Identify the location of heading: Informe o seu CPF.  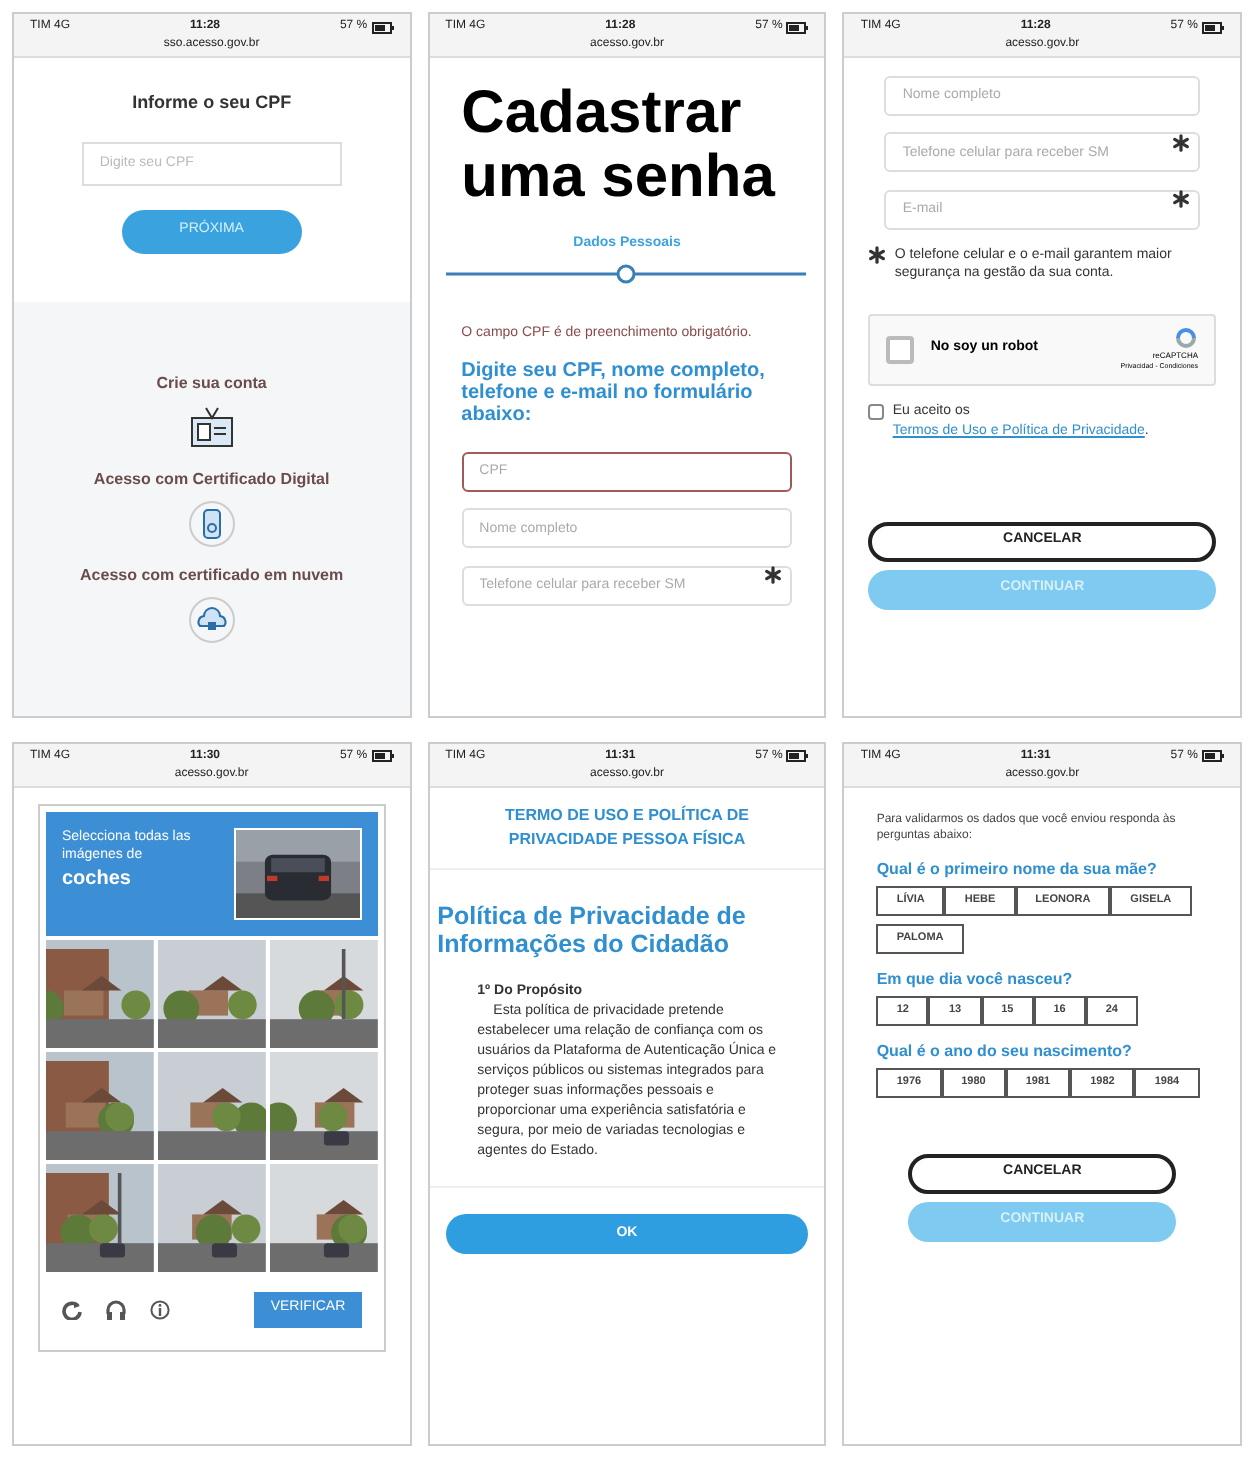
(212, 103).